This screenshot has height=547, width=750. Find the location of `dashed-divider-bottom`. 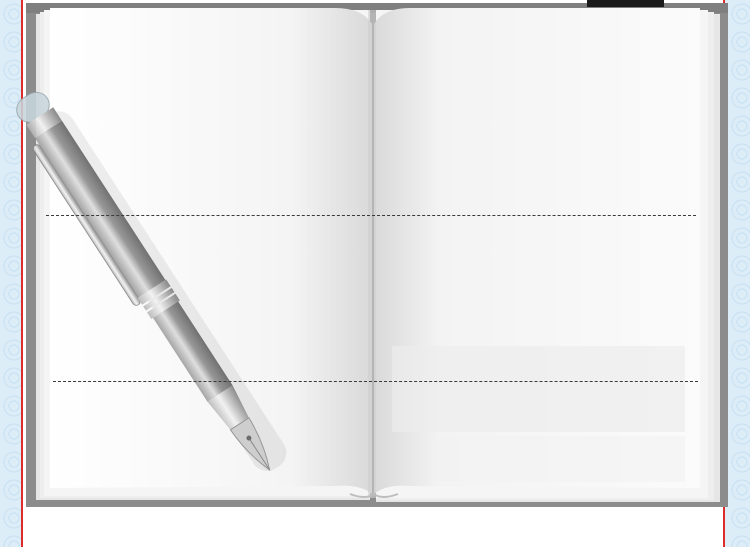

dashed-divider-bottom is located at coordinates (375, 381).